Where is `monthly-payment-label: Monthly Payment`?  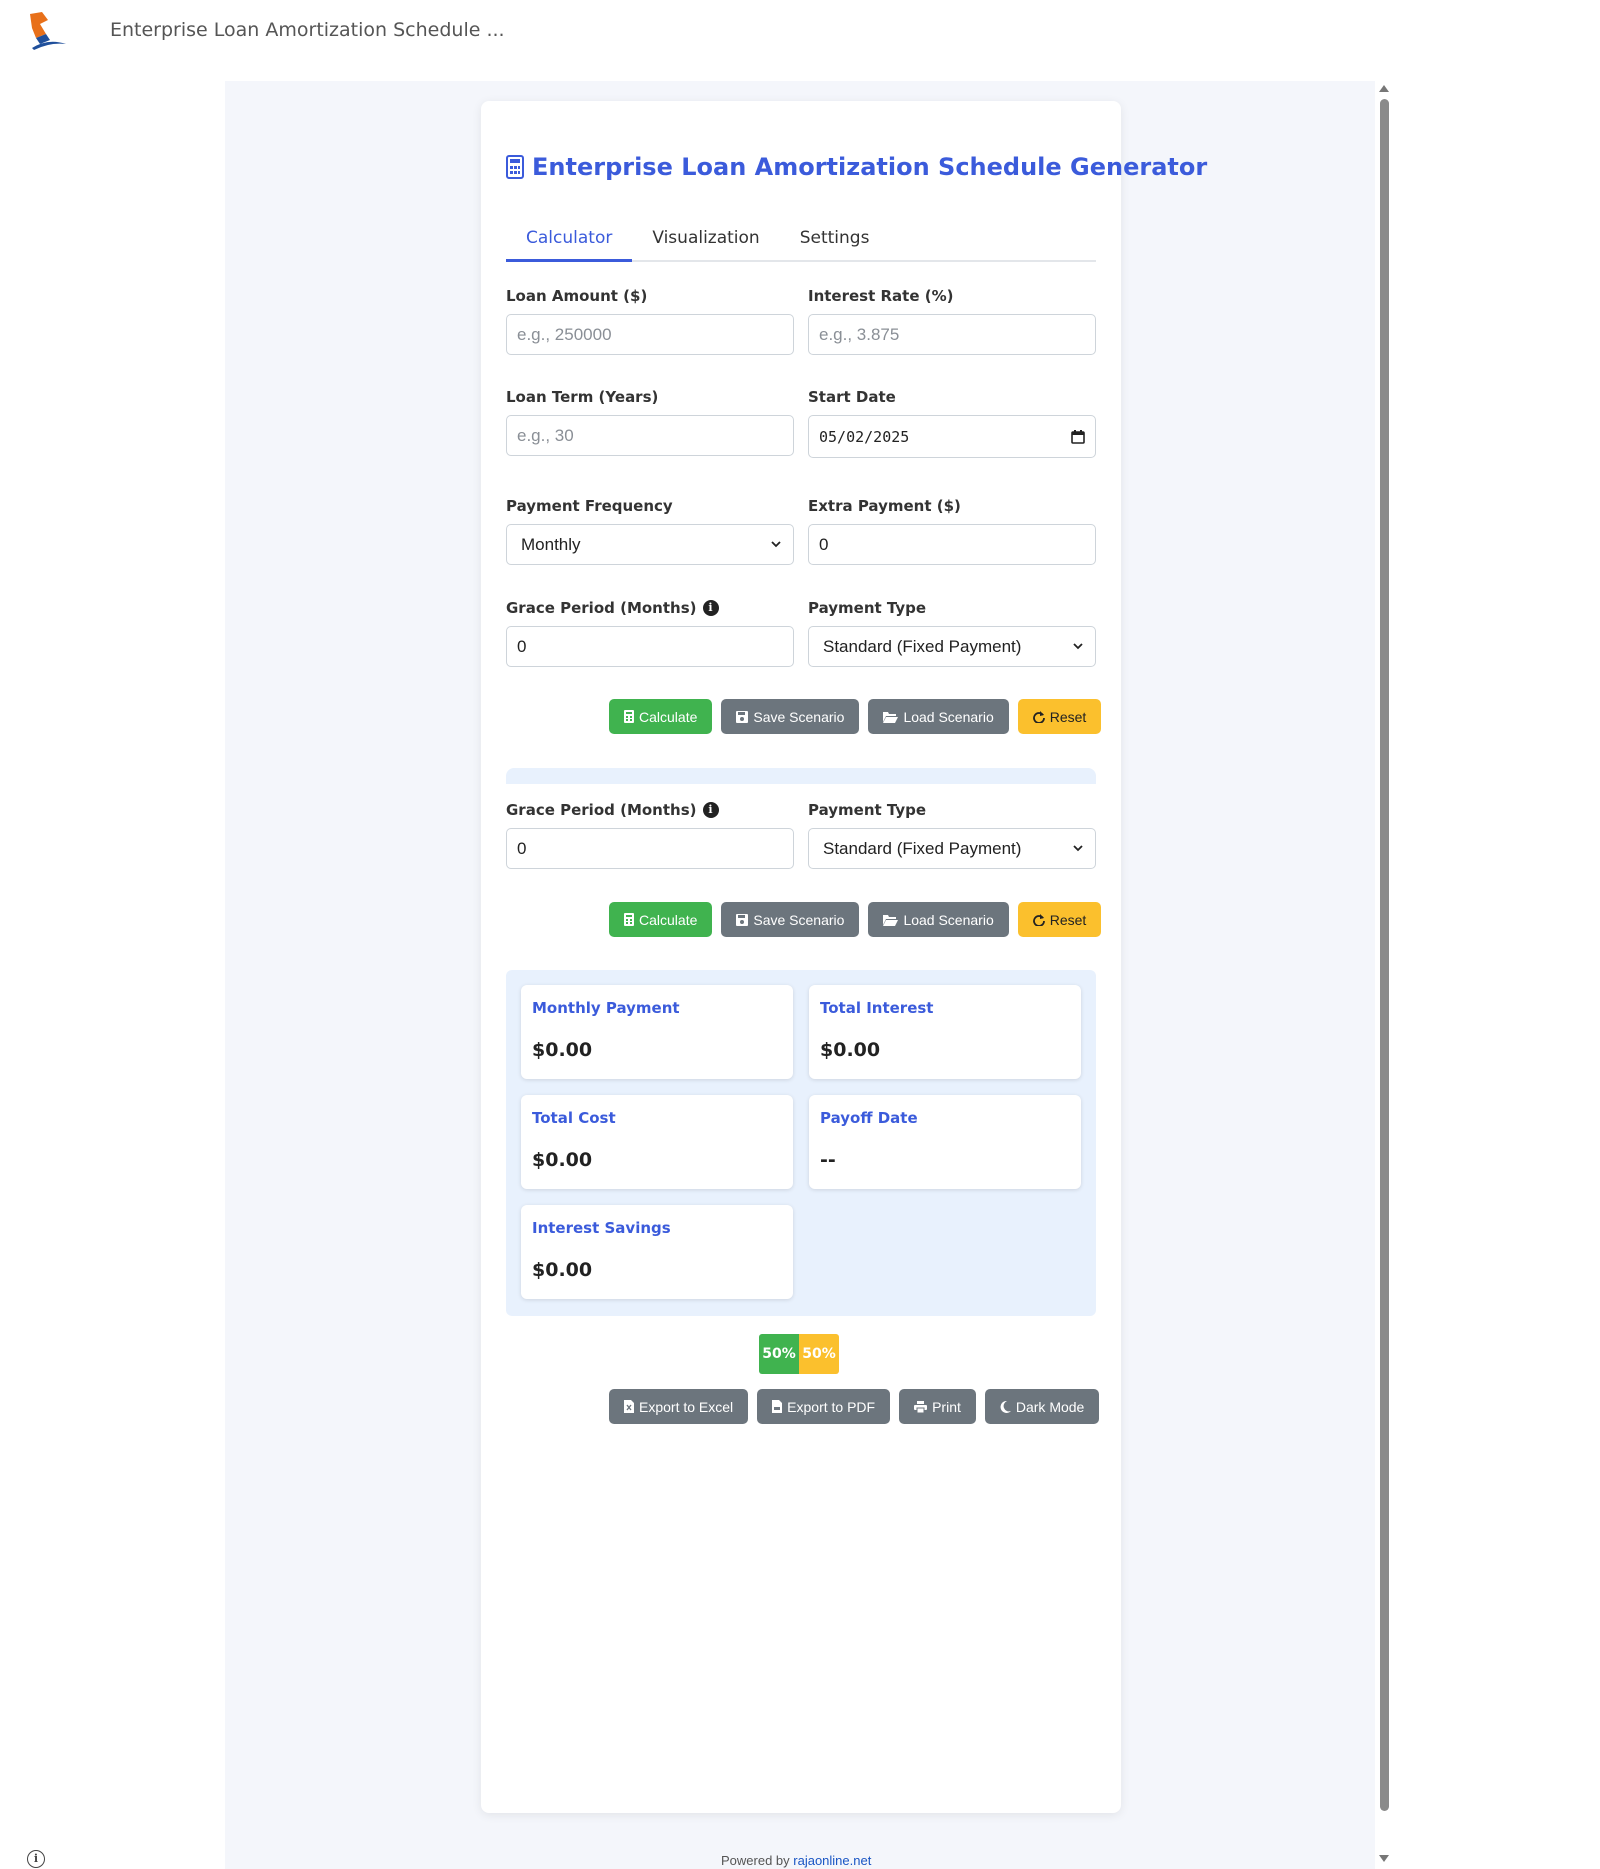
monthly-payment-label: Monthly Payment is located at coordinates (606, 1008).